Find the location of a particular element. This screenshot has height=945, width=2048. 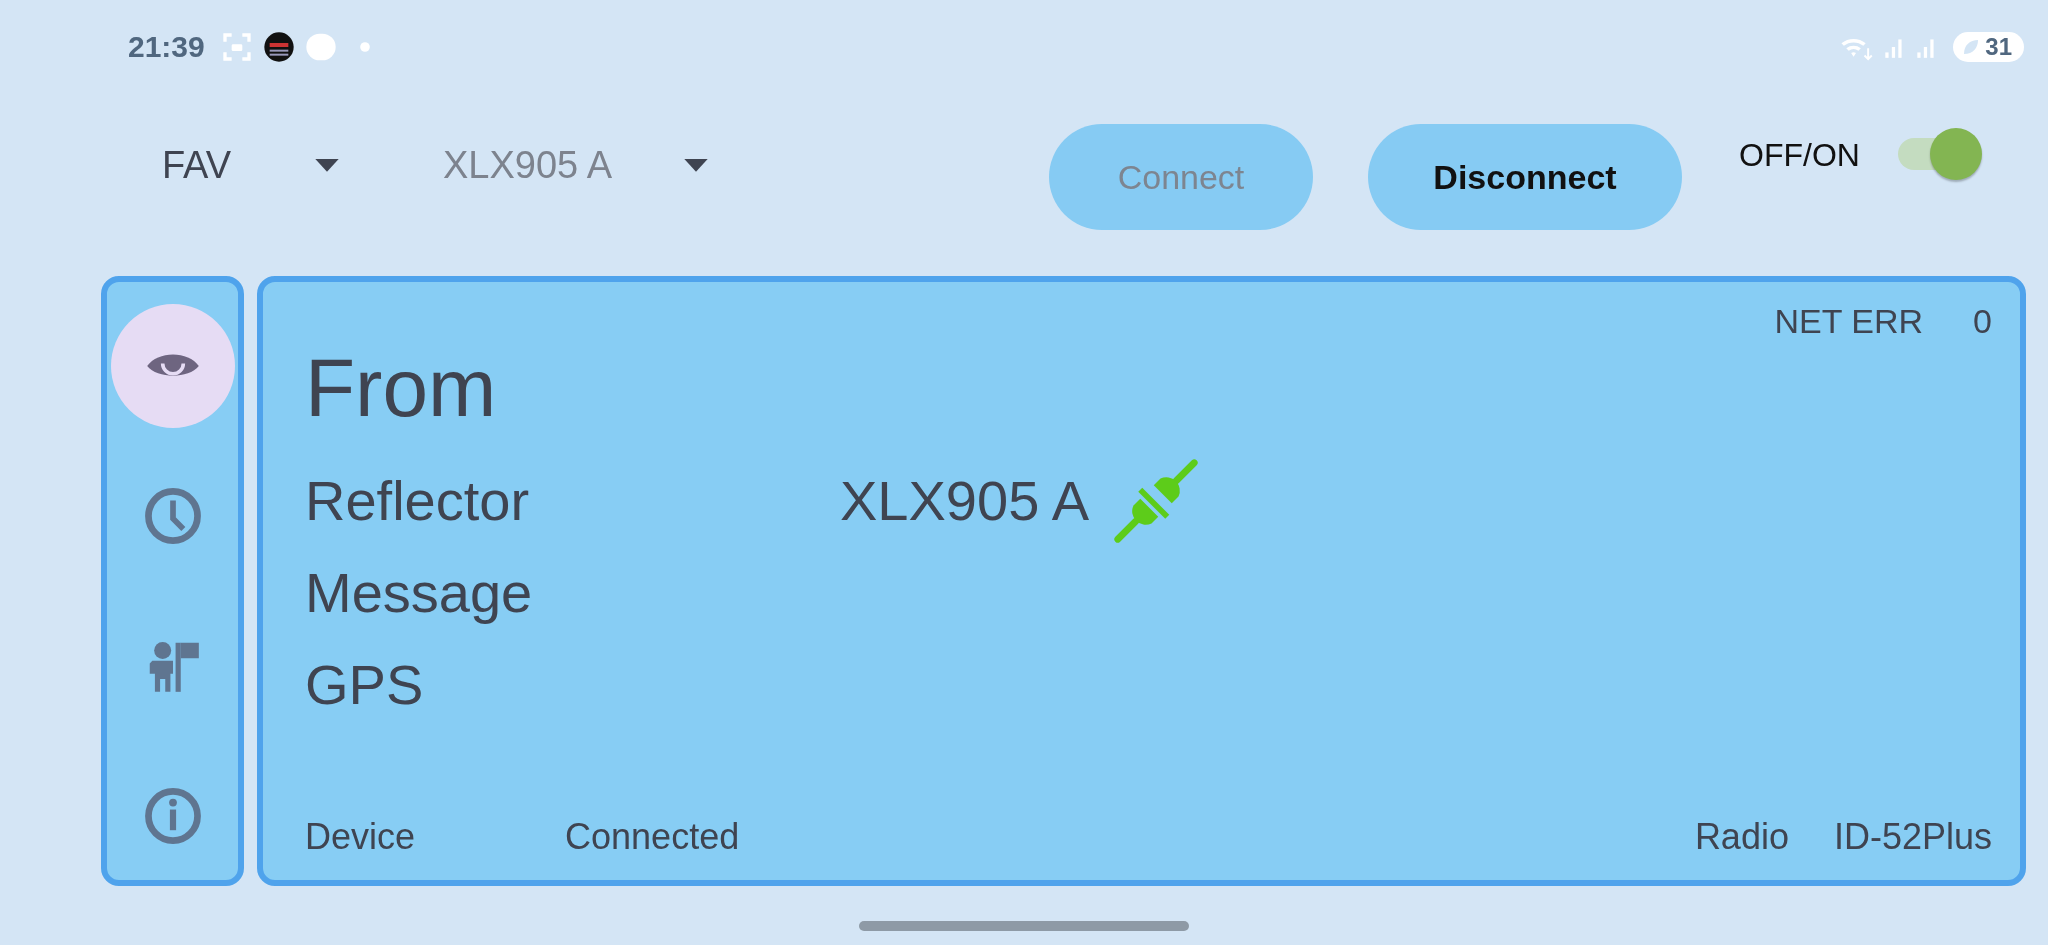

dropdown: FAV is located at coordinates (250, 165).